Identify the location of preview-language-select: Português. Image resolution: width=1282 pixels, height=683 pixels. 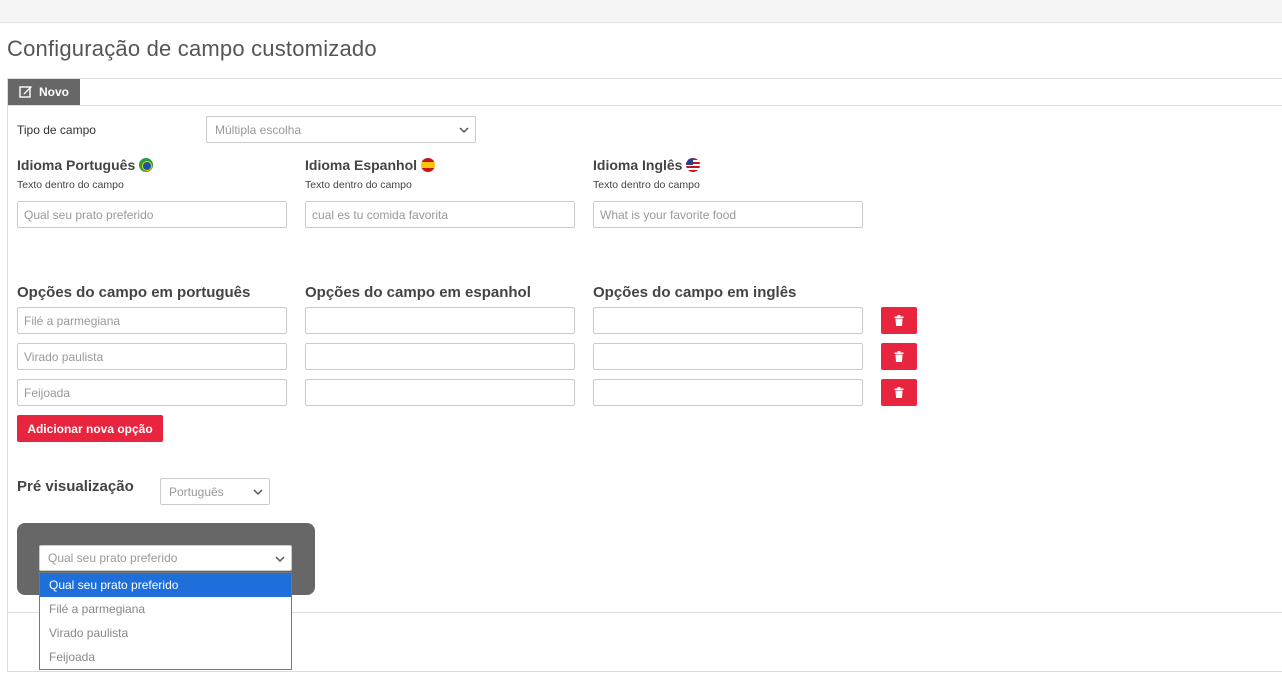
(215, 491).